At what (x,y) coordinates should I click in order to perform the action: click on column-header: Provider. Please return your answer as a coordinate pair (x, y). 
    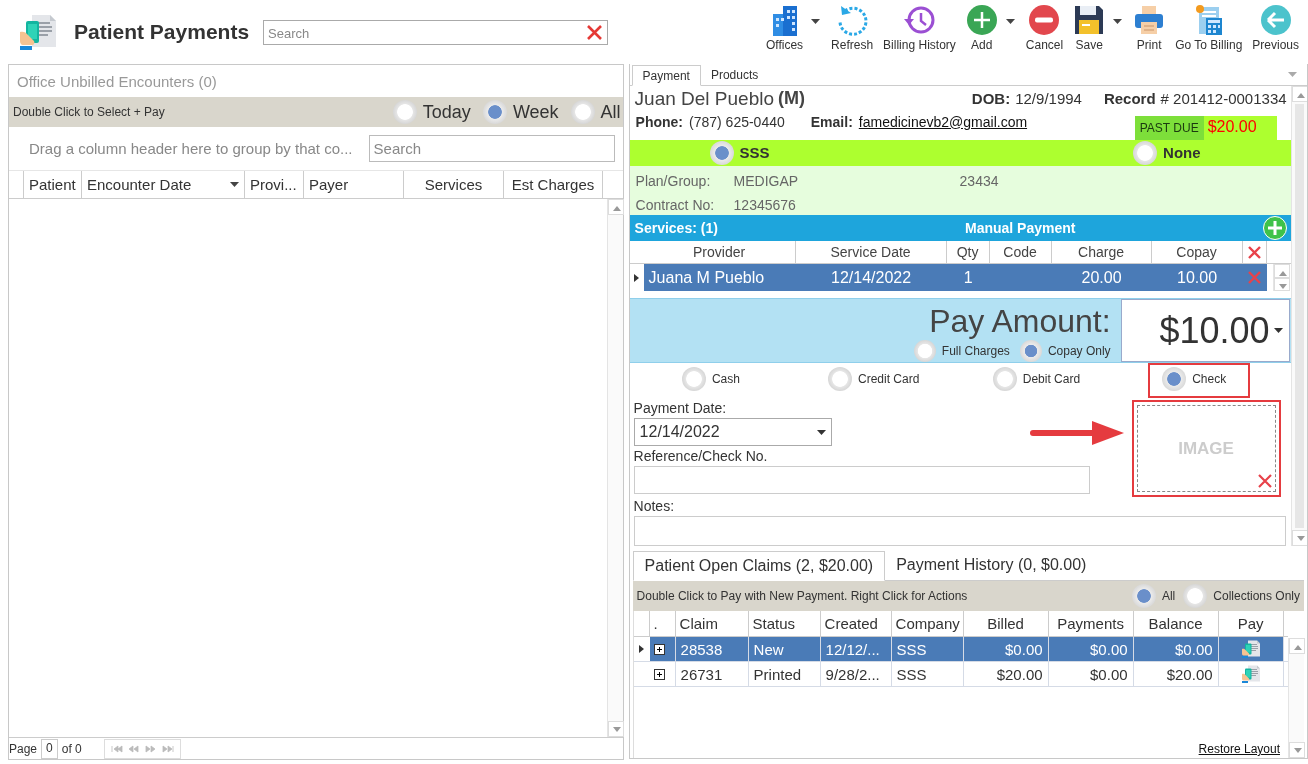
    Looking at the image, I should click on (719, 252).